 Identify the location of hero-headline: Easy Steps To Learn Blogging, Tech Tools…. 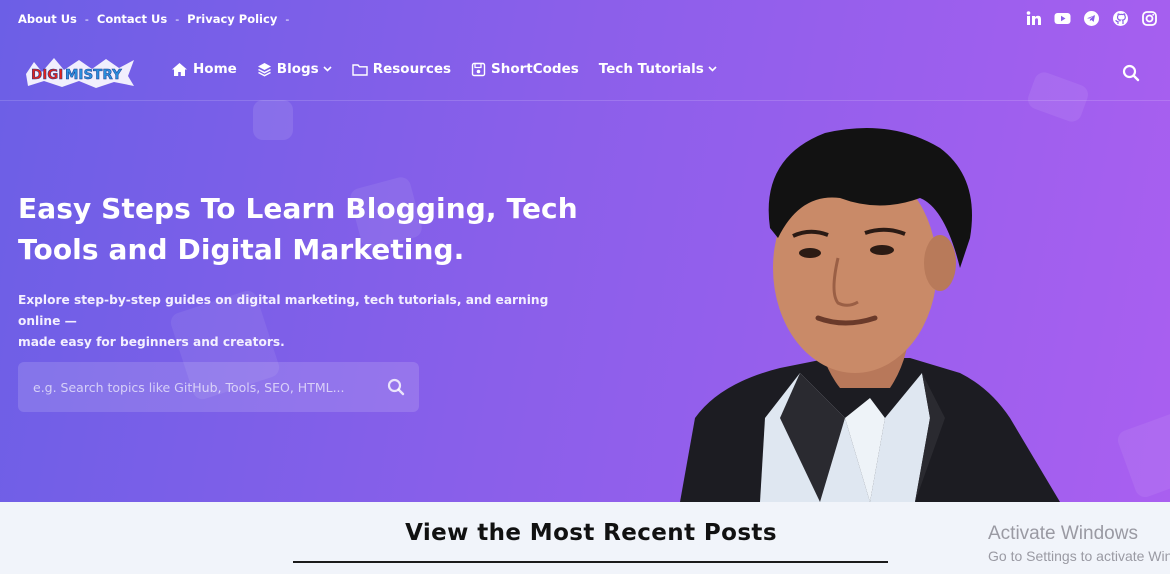
(298, 229).